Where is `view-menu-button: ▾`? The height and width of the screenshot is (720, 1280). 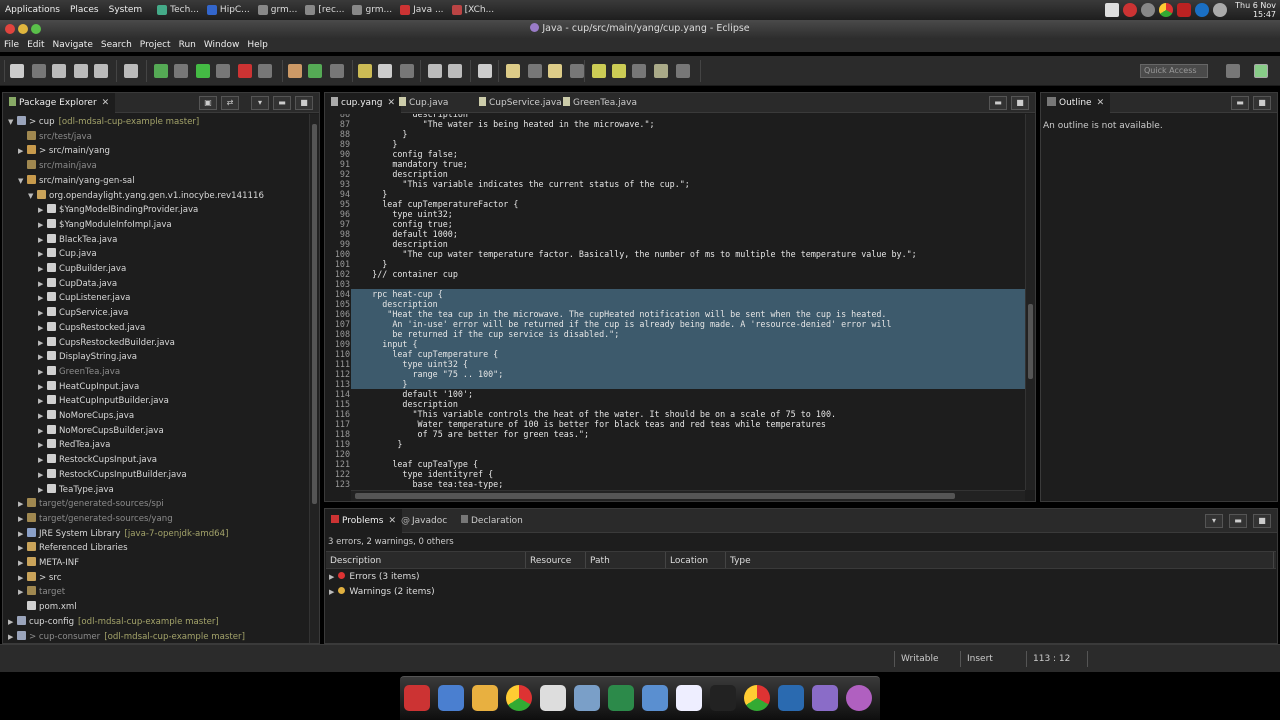
view-menu-button: ▾ is located at coordinates (1214, 521).